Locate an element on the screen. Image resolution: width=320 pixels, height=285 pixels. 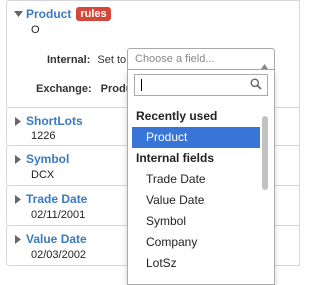
set-to-label: Set to is located at coordinates (112, 60).